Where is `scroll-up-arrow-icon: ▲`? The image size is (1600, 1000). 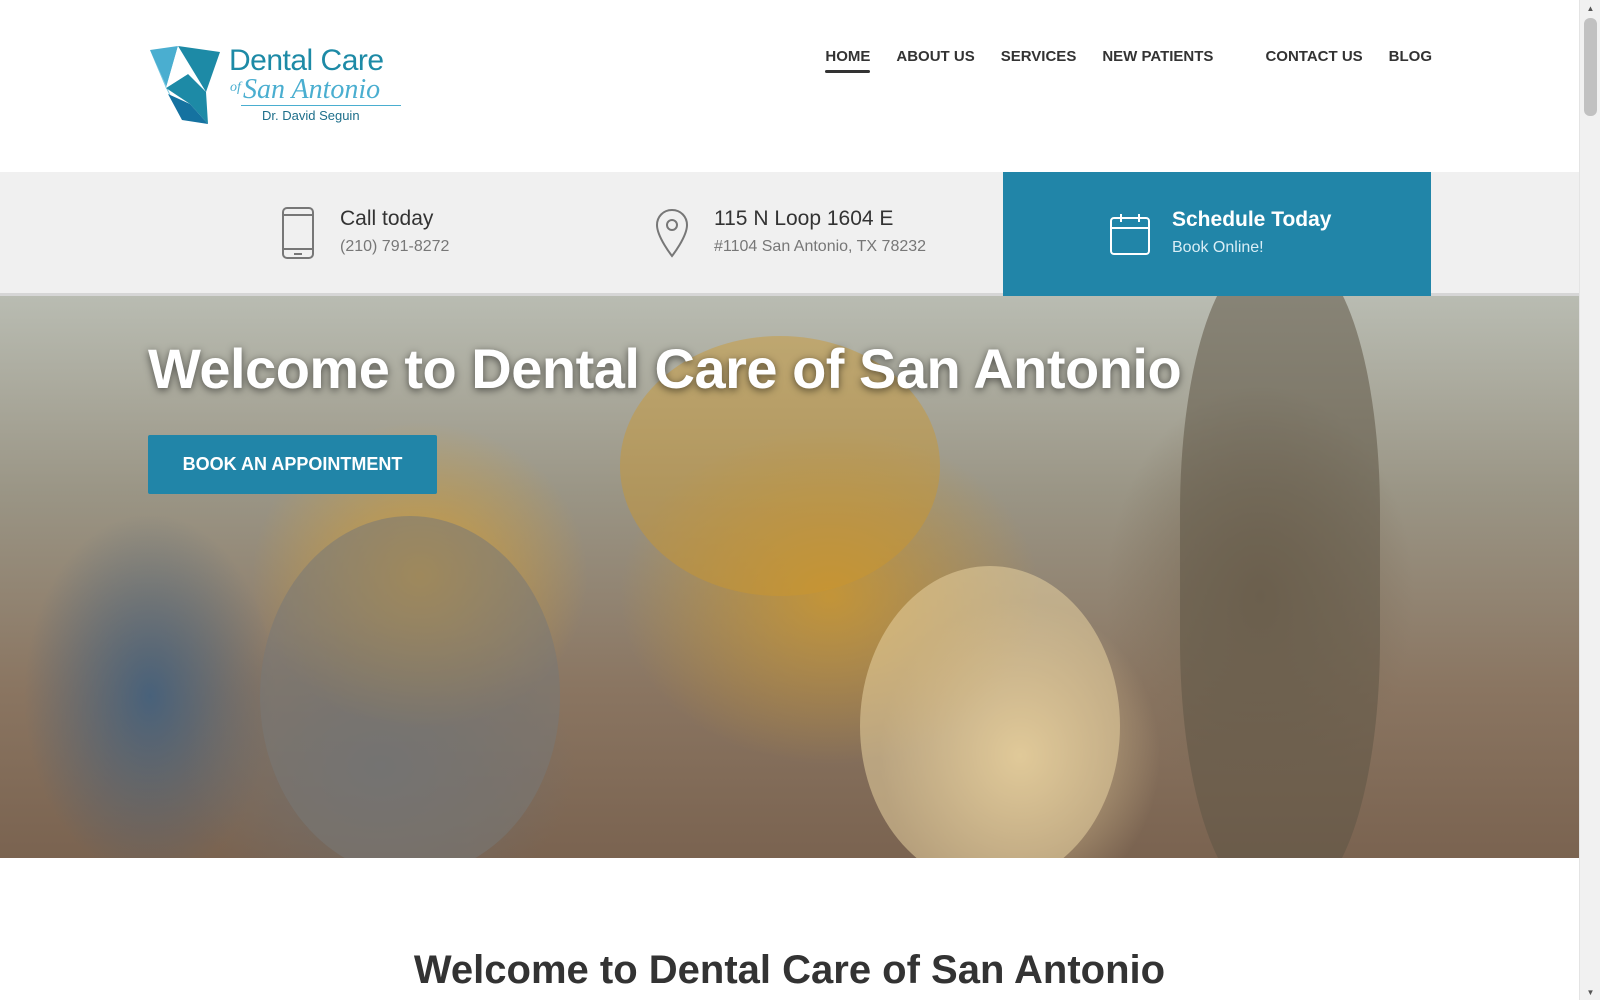 scroll-up-arrow-icon: ▲ is located at coordinates (1590, 8).